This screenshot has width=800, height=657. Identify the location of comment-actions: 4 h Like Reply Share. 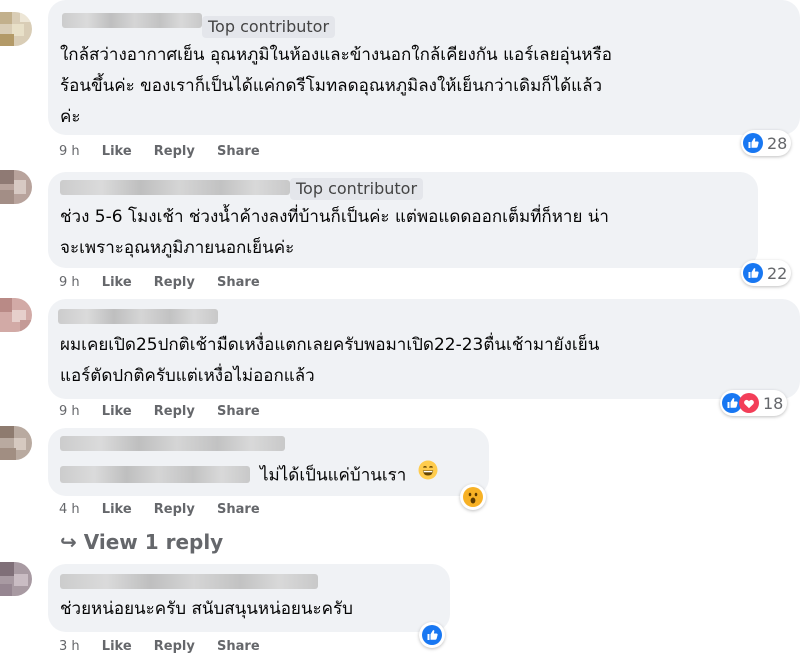
(168, 509).